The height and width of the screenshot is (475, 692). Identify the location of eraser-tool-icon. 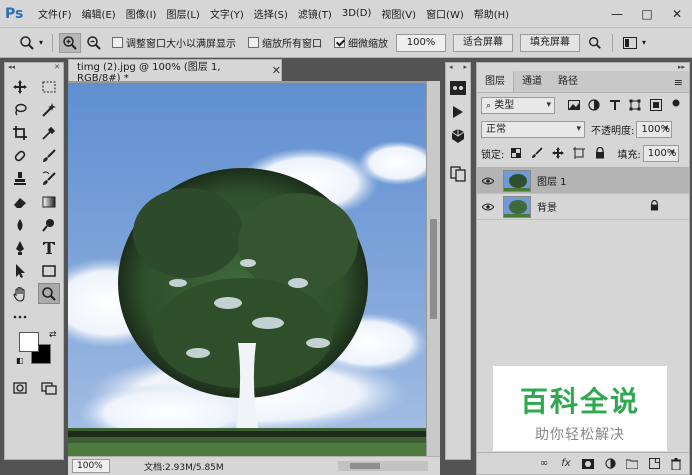
(20, 201).